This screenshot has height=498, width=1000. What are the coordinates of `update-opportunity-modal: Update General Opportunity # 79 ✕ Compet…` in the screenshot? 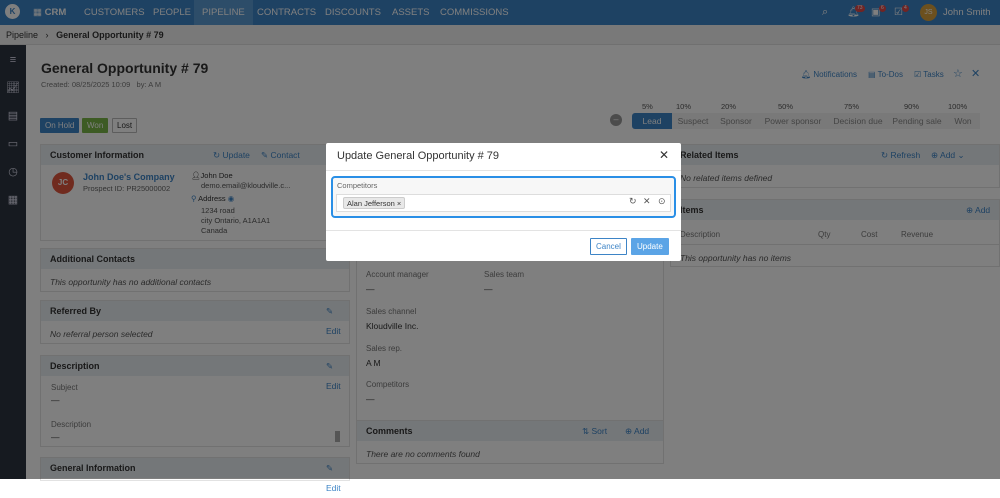 It's located at (503, 202).